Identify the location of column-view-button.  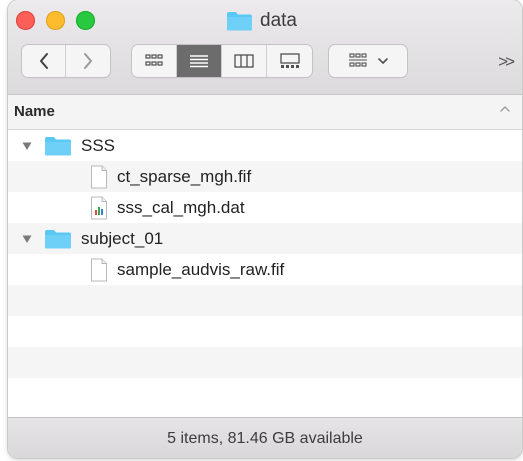
(244, 61).